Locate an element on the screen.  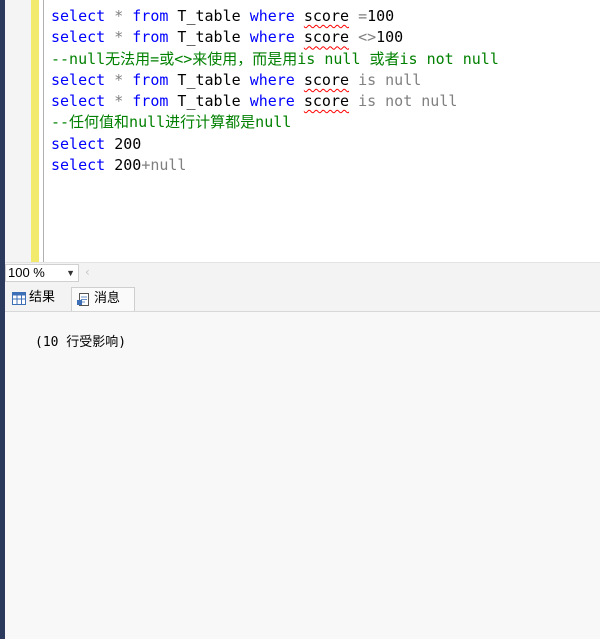
code-token: = is located at coordinates (363, 16).